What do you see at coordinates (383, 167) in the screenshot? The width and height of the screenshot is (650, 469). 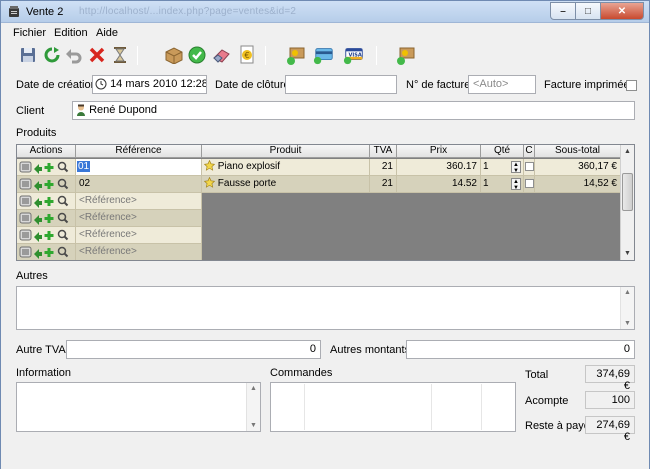 I see `row-1-tva: 21` at bounding box center [383, 167].